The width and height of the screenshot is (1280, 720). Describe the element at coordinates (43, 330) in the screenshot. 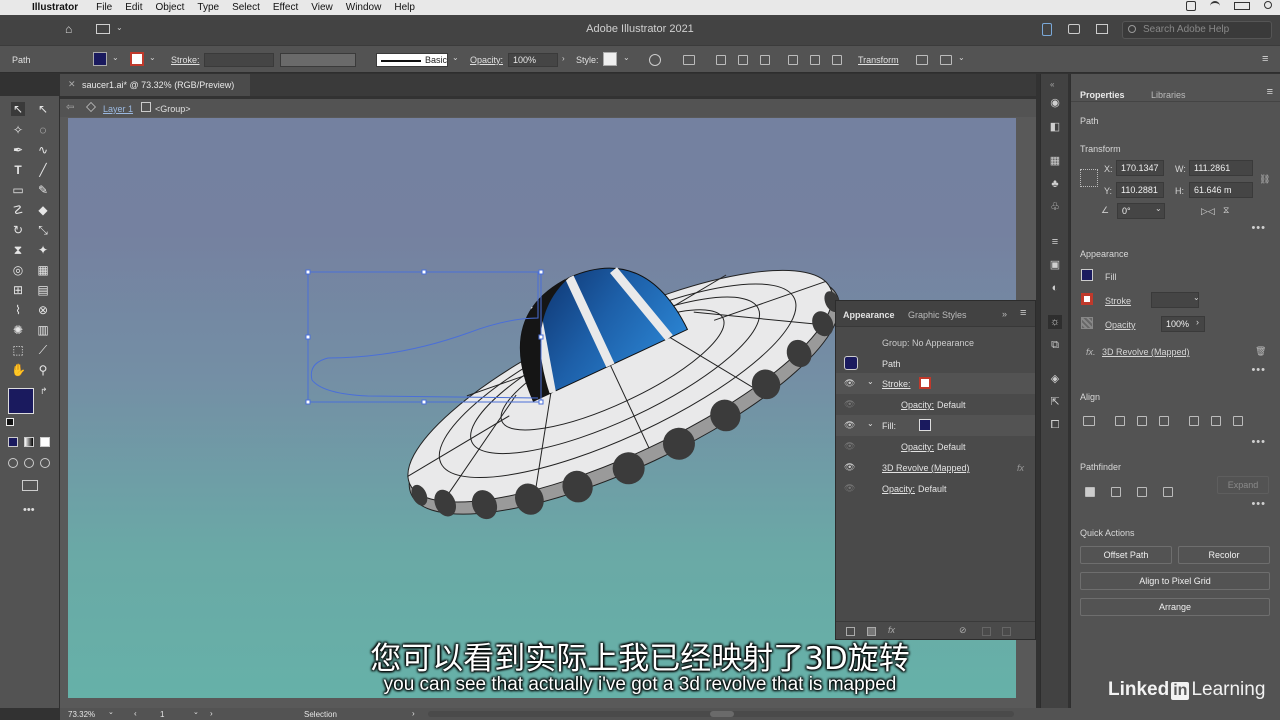

I see `graph-tool-icon: ▥` at that location.